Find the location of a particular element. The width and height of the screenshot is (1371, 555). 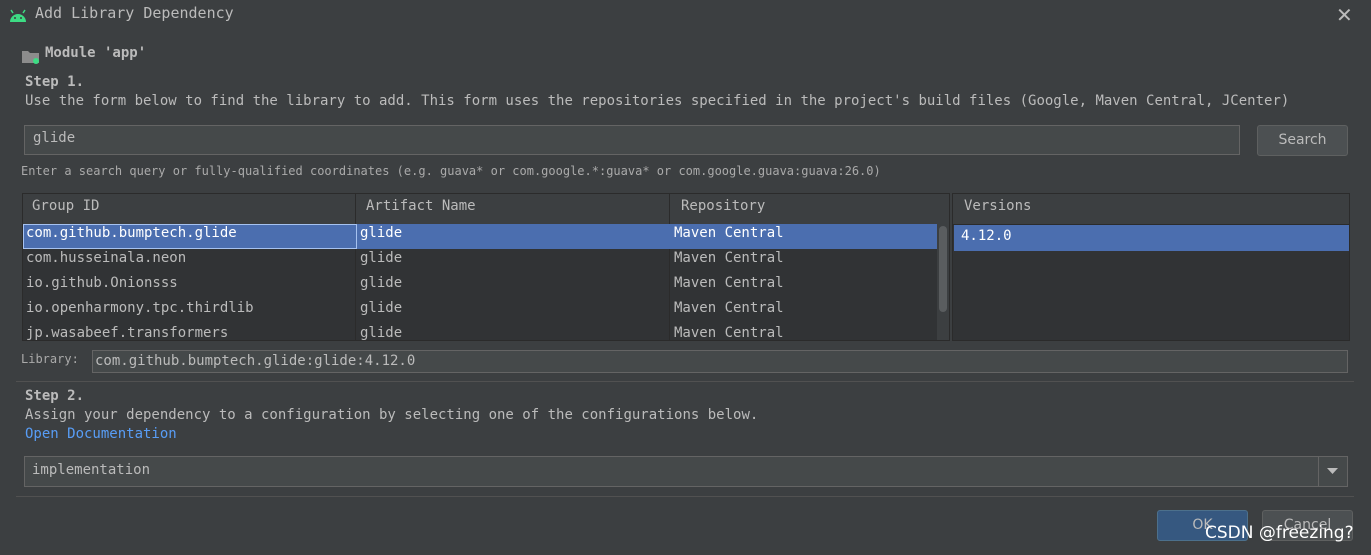

versions-header-label: Versions is located at coordinates (998, 206).